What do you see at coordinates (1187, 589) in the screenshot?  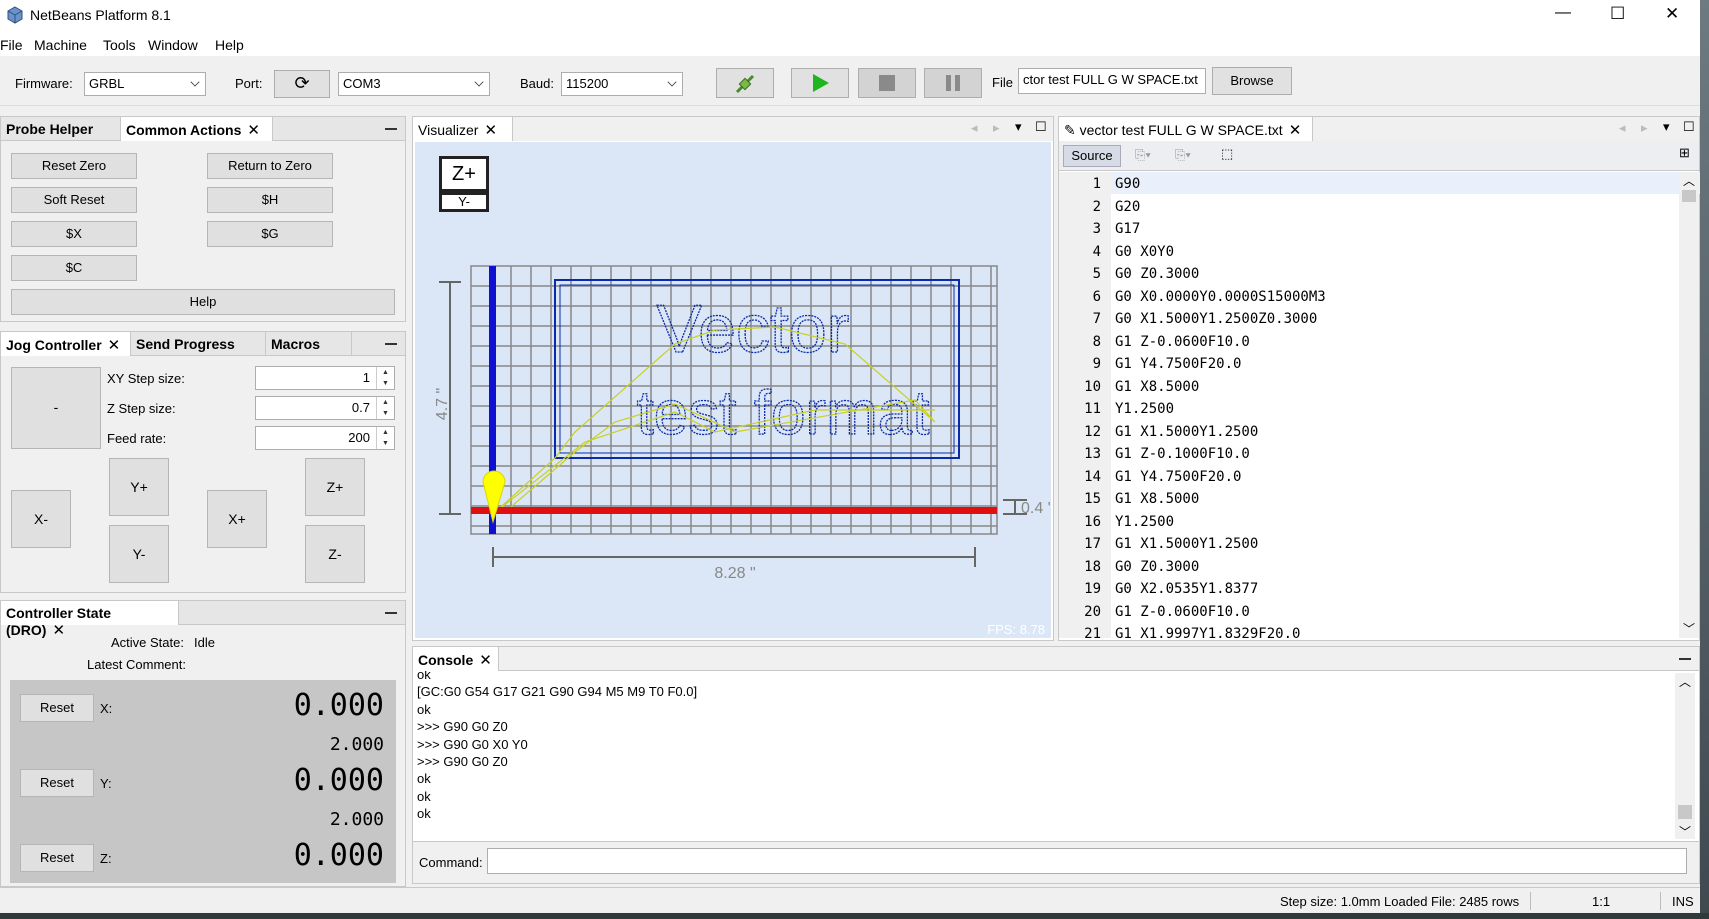 I see `code-line: G0 X2.0535Y1.8377` at bounding box center [1187, 589].